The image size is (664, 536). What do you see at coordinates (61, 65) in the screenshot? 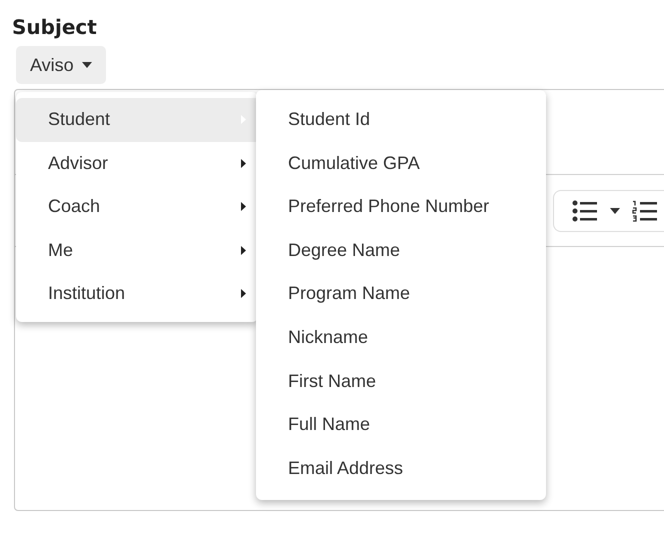
I see `template-dropdown-button: Aviso` at bounding box center [61, 65].